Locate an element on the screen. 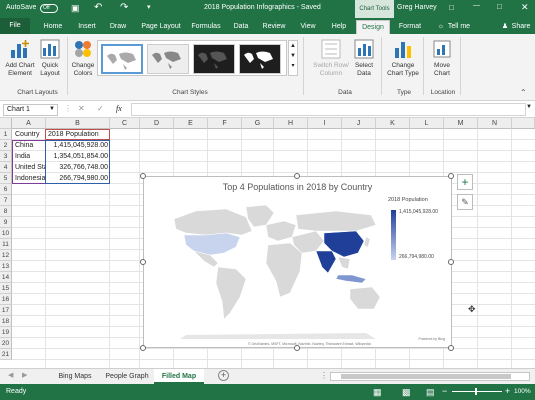 The image size is (535, 400). close-icon: ✕ is located at coordinates (525, 7).